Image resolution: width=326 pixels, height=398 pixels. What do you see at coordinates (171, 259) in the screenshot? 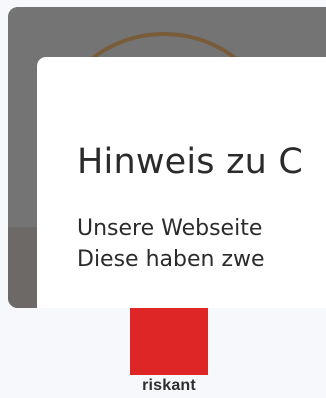
I see `dialog-text-line: Diese haben zwe` at bounding box center [171, 259].